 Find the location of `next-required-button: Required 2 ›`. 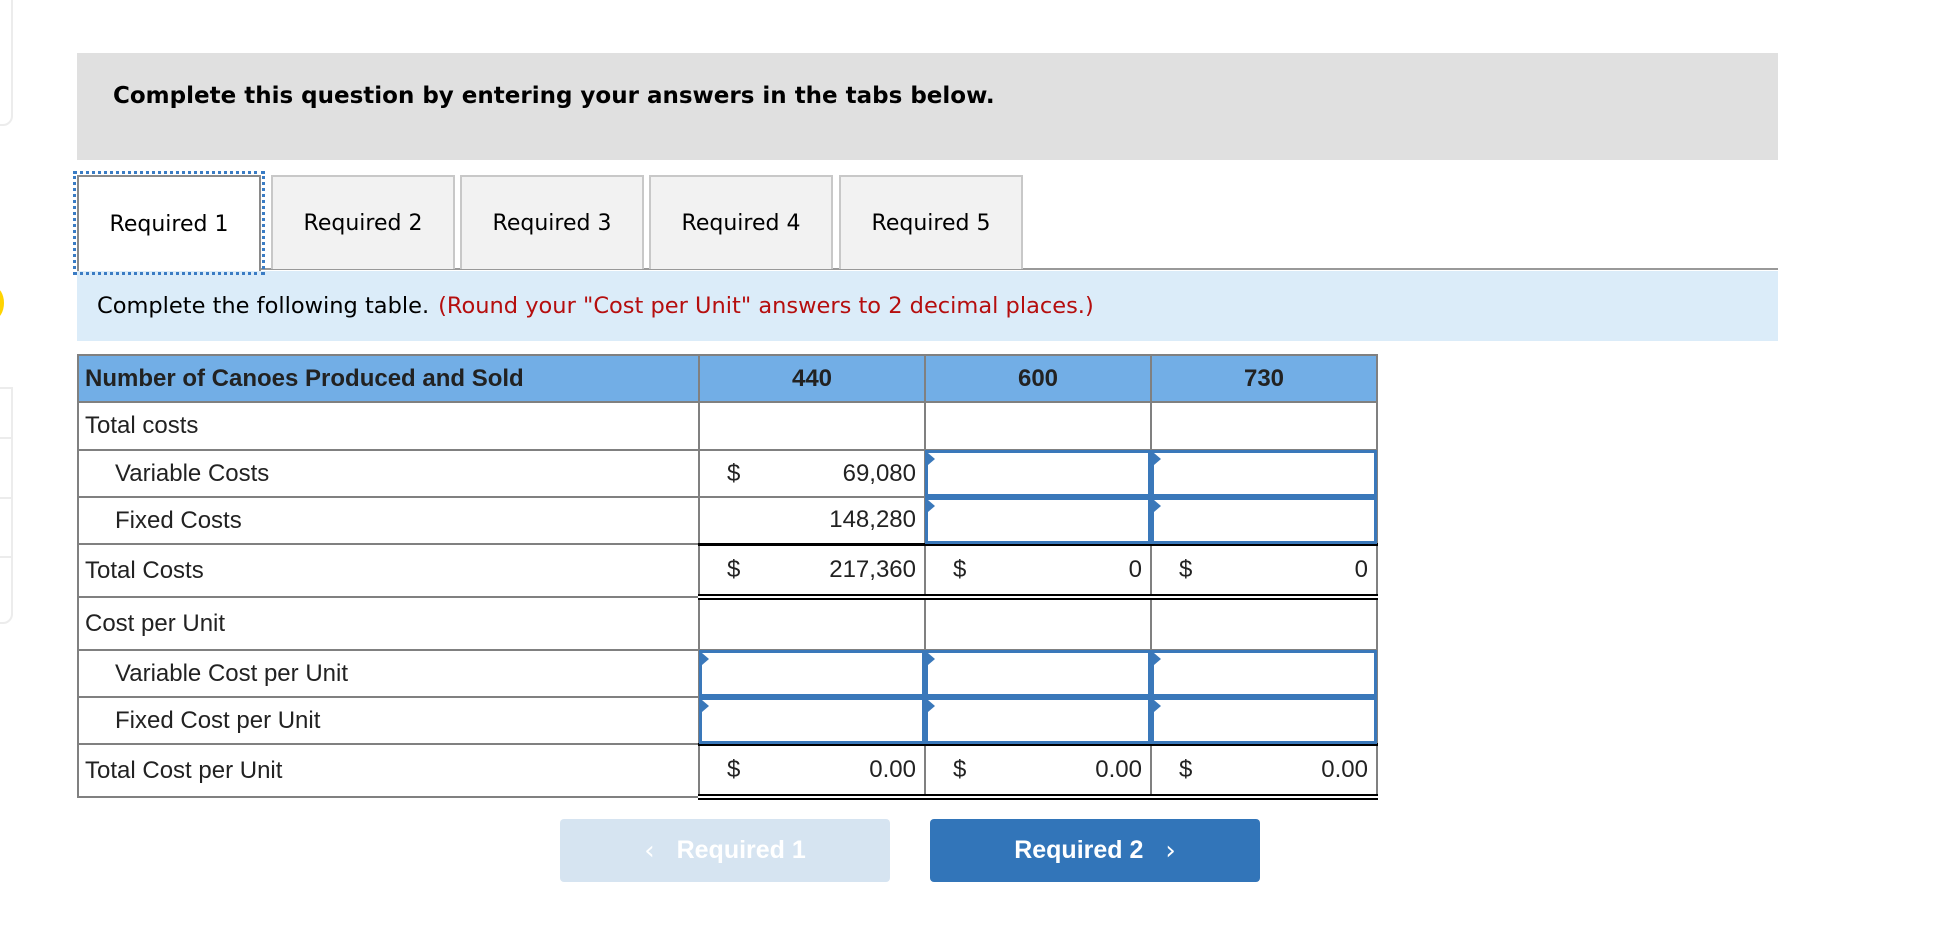

next-required-button: Required 2 › is located at coordinates (1095, 850).